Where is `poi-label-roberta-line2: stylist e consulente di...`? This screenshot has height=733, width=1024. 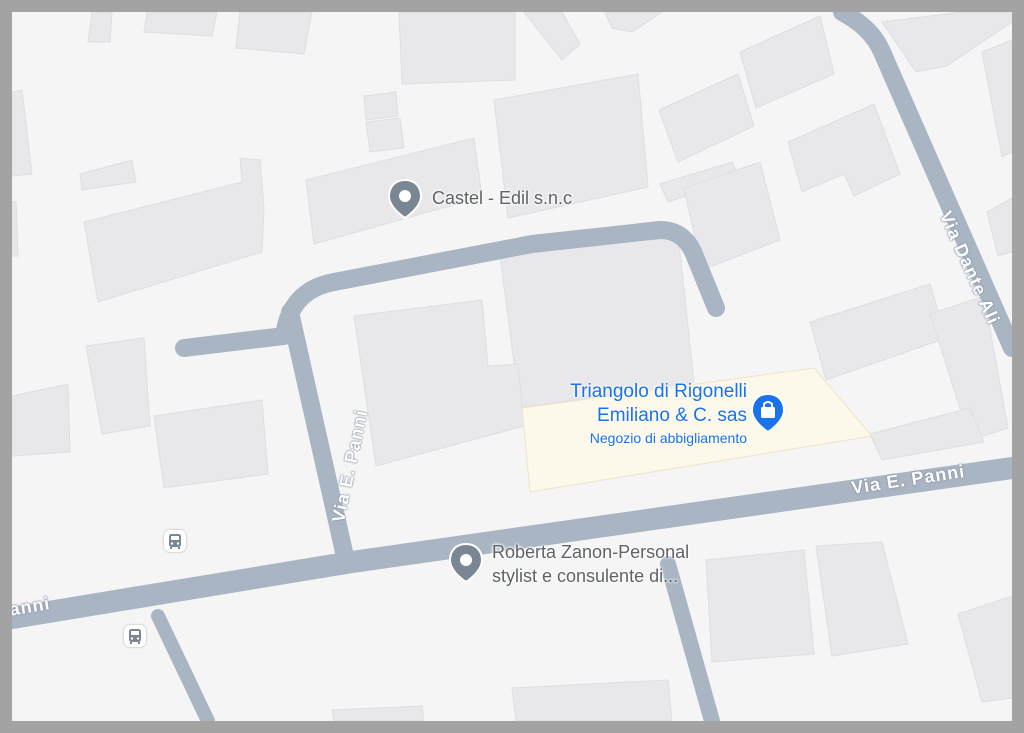 poi-label-roberta-line2: stylist e consulente di... is located at coordinates (585, 576).